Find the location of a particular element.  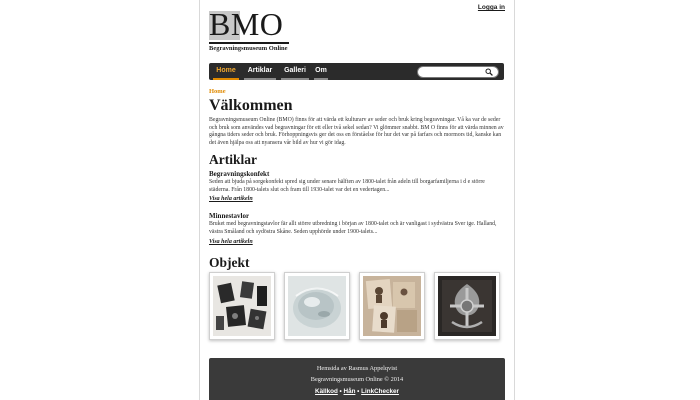

nav-item-artiklar: Artiklar is located at coordinates (260, 71).